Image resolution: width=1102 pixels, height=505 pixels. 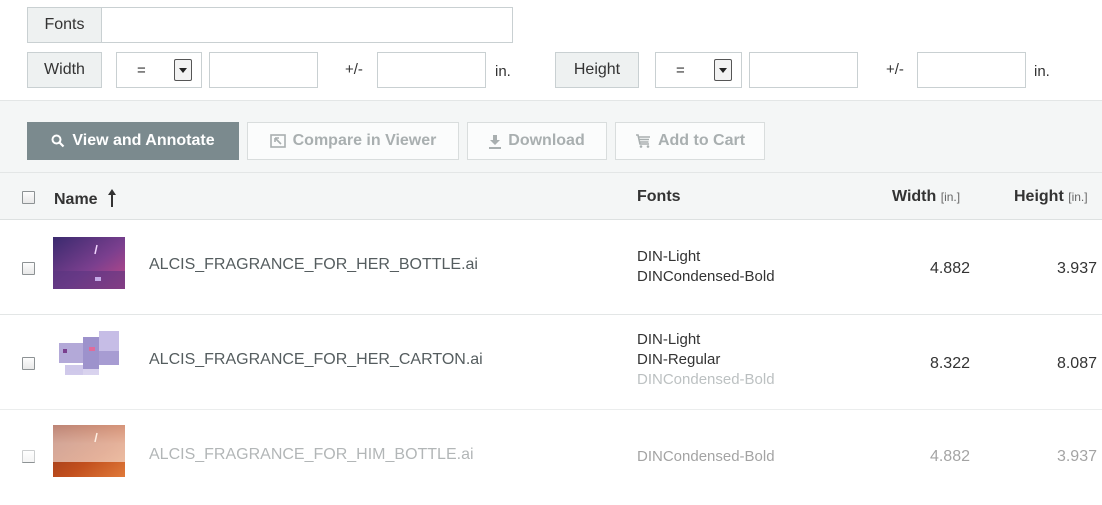 I want to click on column-header-width-label: Width, so click(x=914, y=196).